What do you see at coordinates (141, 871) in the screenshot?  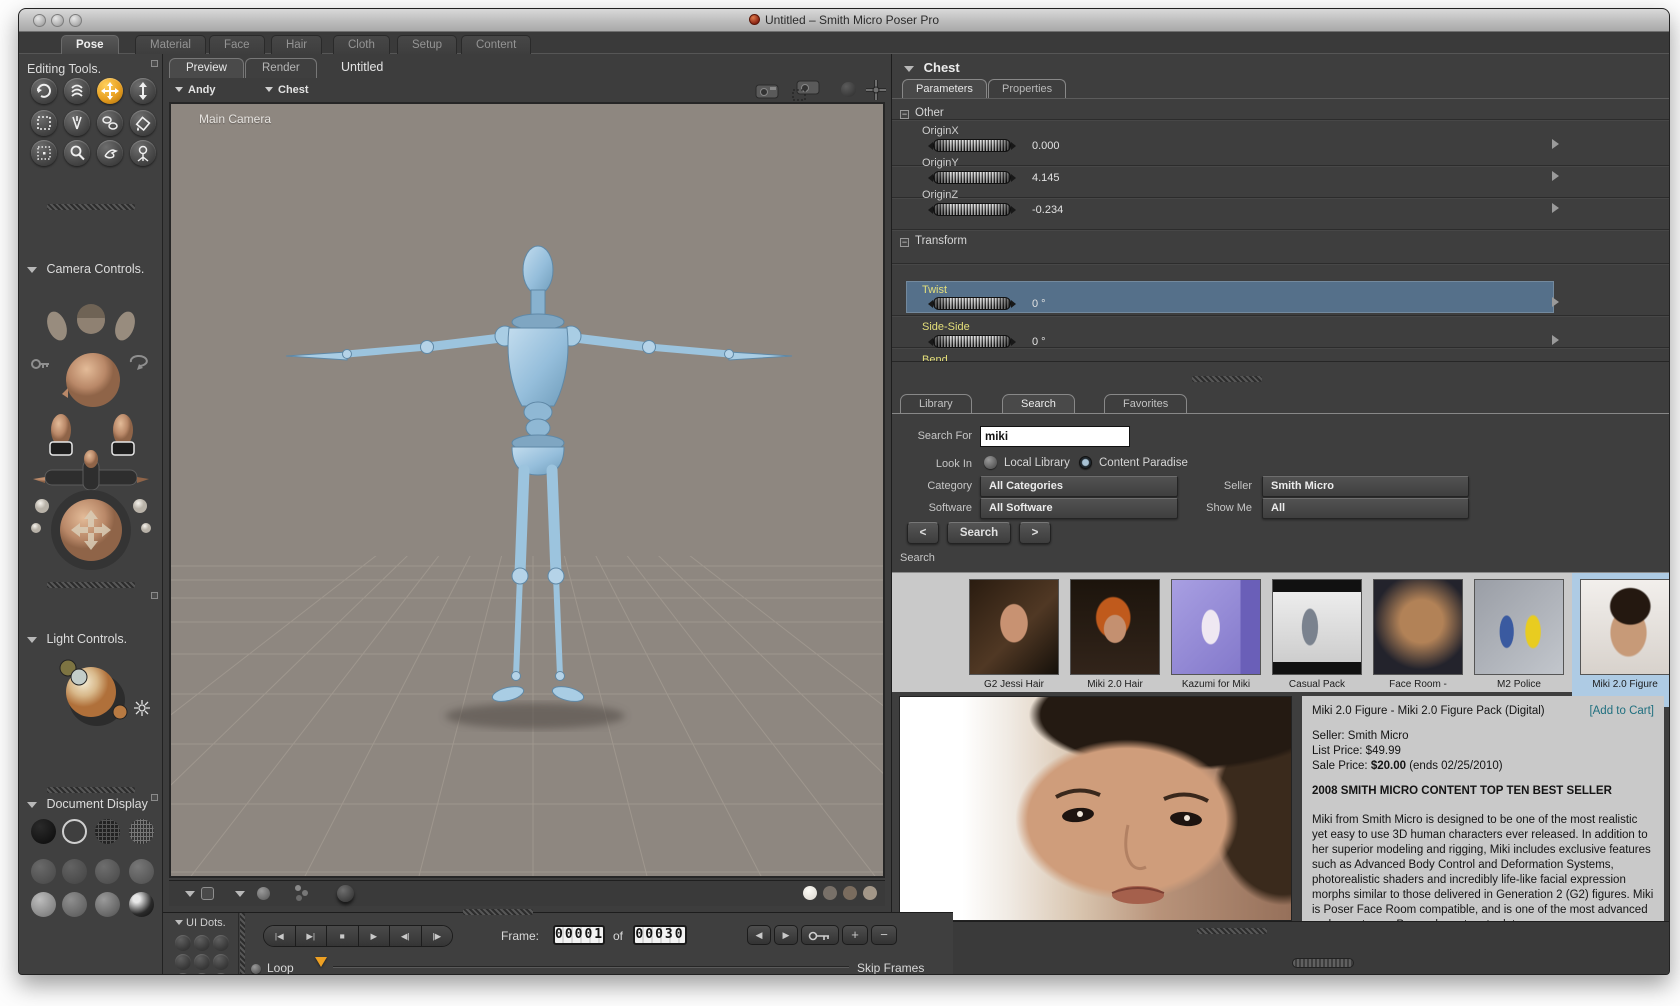 I see `display-style-cartoon` at bounding box center [141, 871].